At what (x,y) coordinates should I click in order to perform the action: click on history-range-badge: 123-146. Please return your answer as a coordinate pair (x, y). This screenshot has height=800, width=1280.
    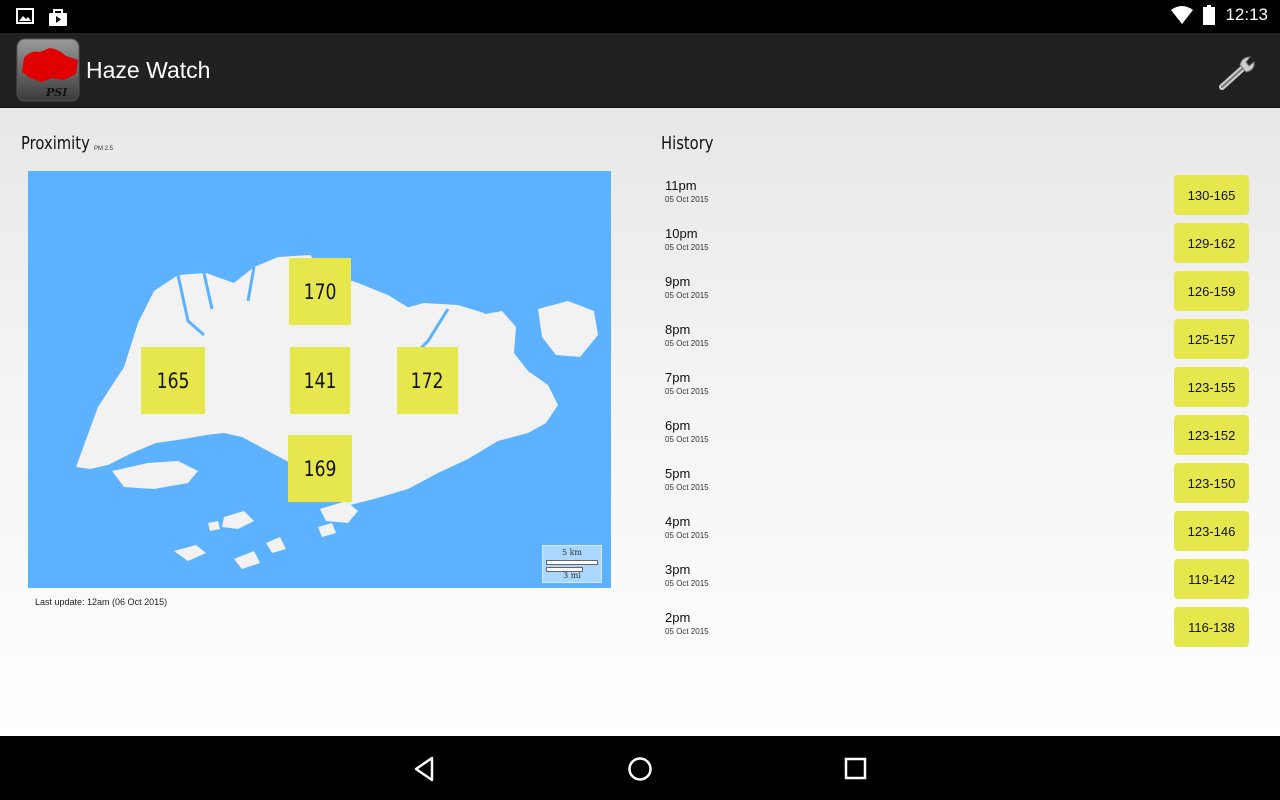
    Looking at the image, I should click on (1211, 531).